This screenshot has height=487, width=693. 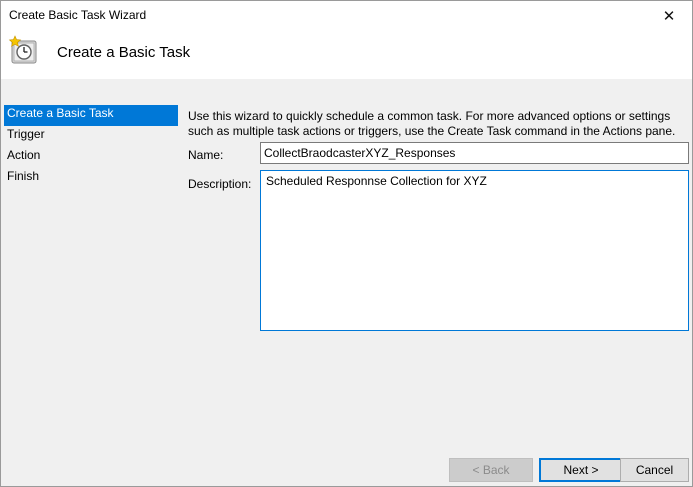 I want to click on window-title: Create Basic Task Wizard, so click(x=78, y=15).